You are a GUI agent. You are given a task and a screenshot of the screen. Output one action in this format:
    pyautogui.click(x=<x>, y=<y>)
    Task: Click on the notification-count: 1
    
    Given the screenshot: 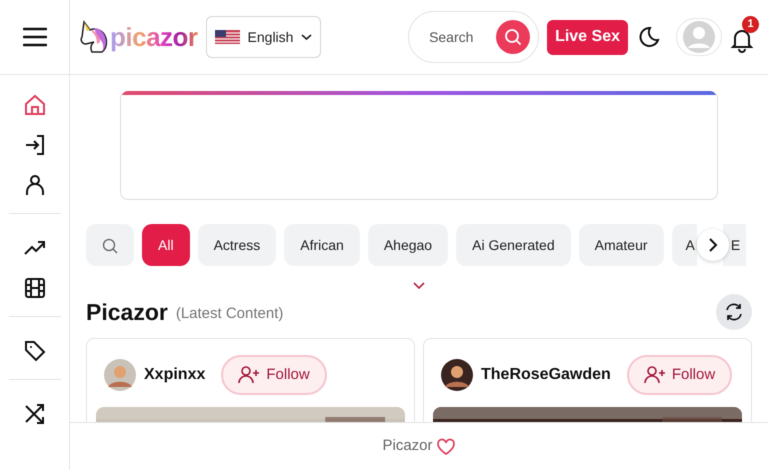 What is the action you would take?
    pyautogui.click(x=750, y=24)
    